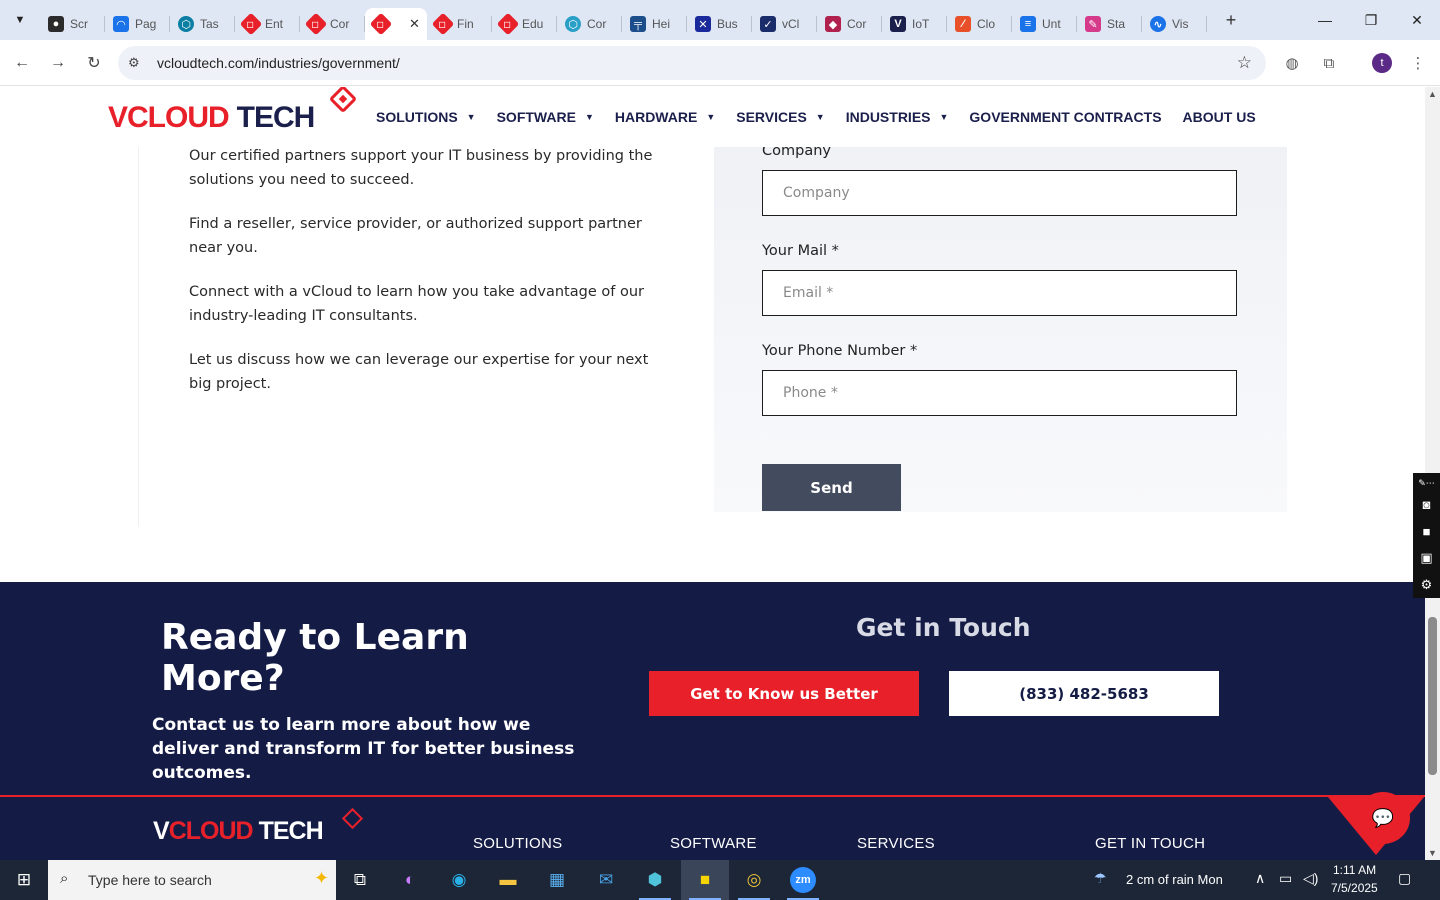  Describe the element at coordinates (150, 880) in the screenshot. I see `taskbar-search-placeholder: Type here to search` at that location.